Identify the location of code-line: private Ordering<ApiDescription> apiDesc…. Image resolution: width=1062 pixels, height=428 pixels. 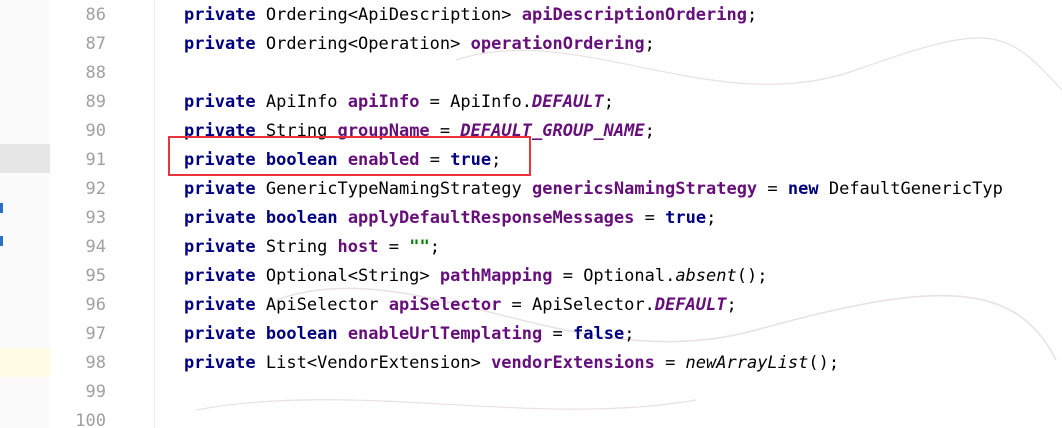
(470, 15).